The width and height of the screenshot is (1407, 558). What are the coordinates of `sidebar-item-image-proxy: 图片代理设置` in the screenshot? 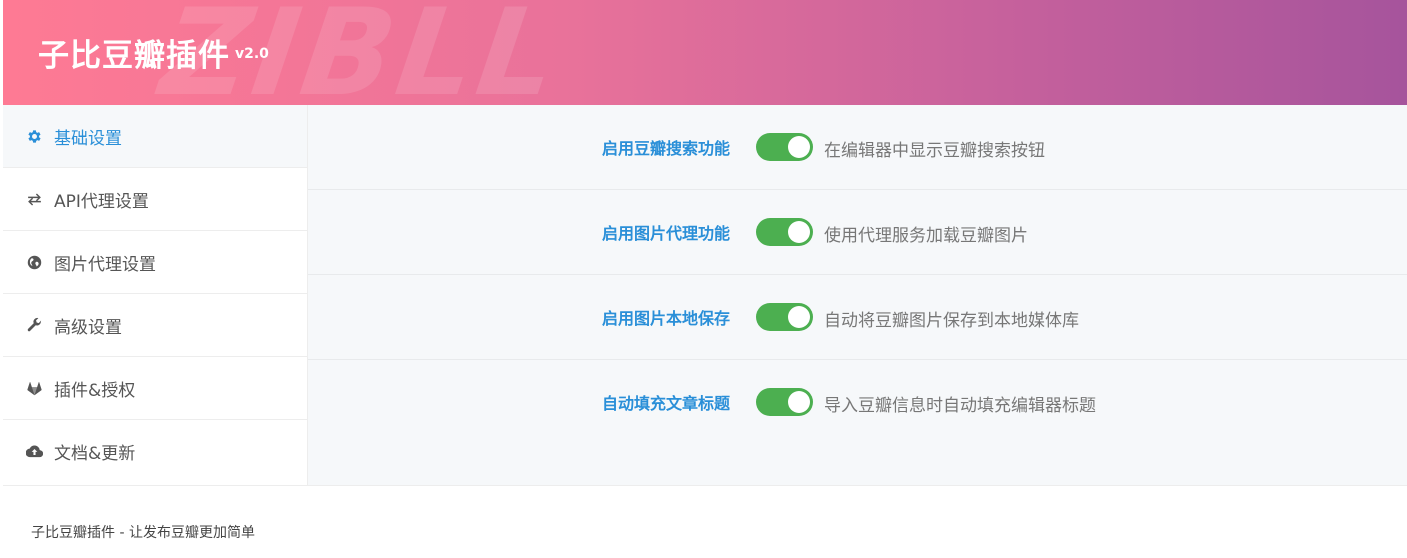 It's located at (155, 262).